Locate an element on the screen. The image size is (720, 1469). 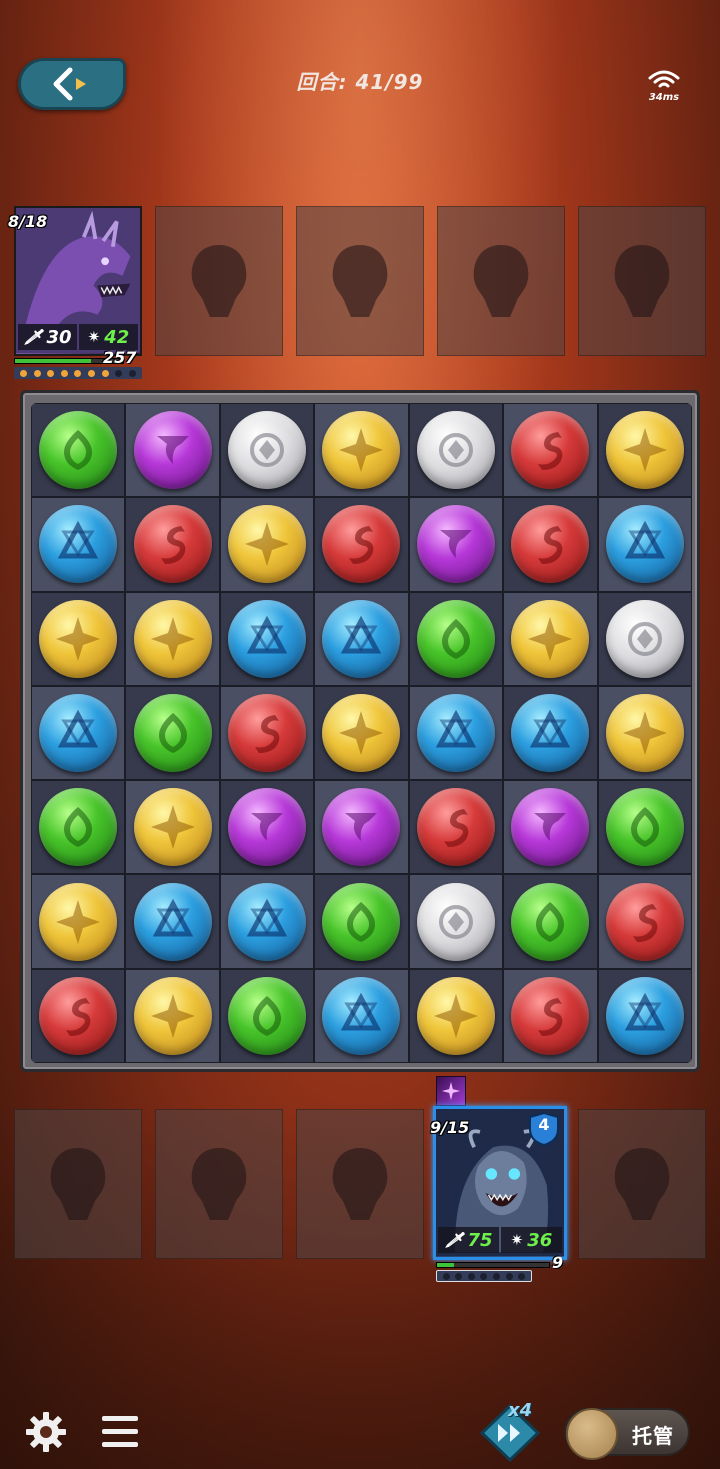
settings-gear-icon is located at coordinates (46, 1432).